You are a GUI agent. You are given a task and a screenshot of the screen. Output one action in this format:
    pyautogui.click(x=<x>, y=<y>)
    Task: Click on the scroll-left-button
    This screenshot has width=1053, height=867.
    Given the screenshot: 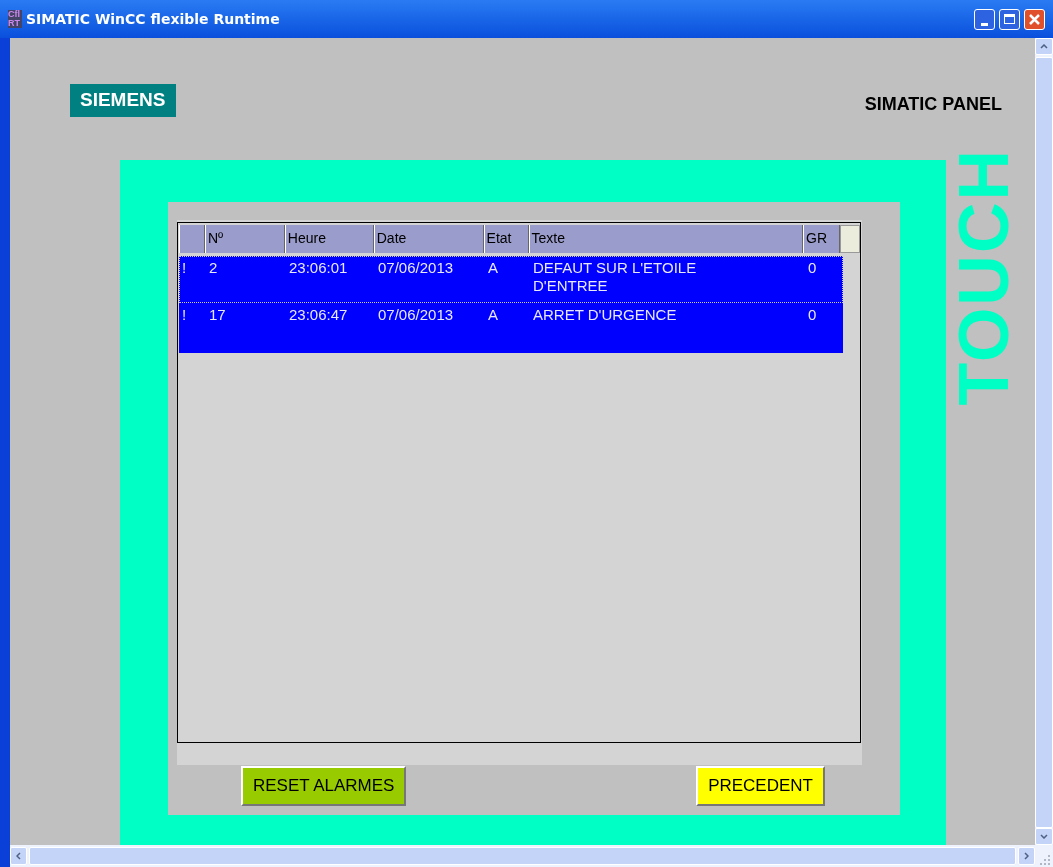 What is the action you would take?
    pyautogui.click(x=18, y=856)
    